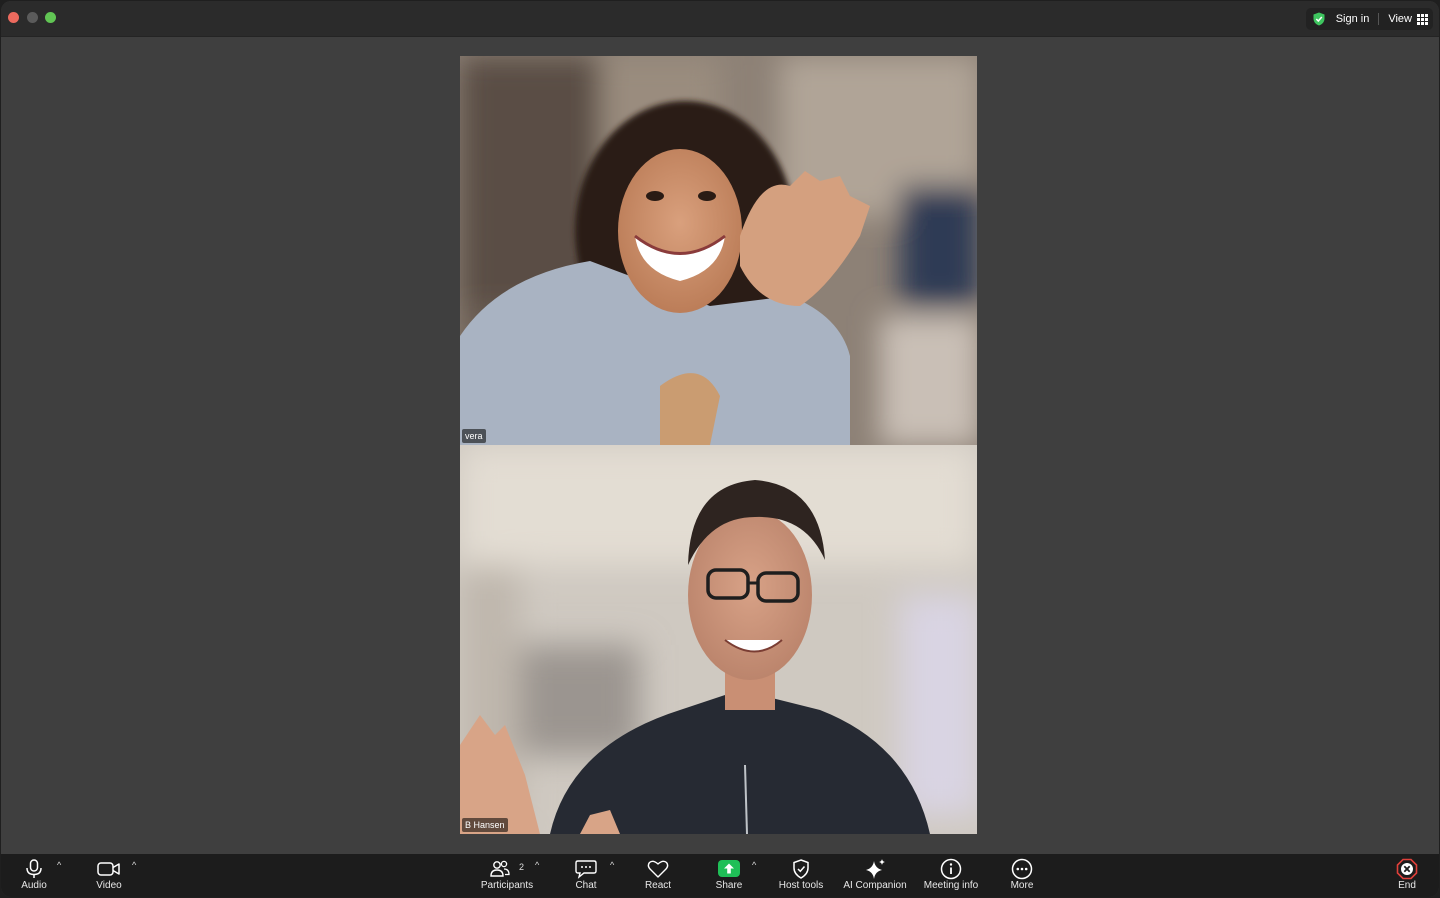 This screenshot has height=898, width=1440. I want to click on sparkle-icon, so click(875, 869).